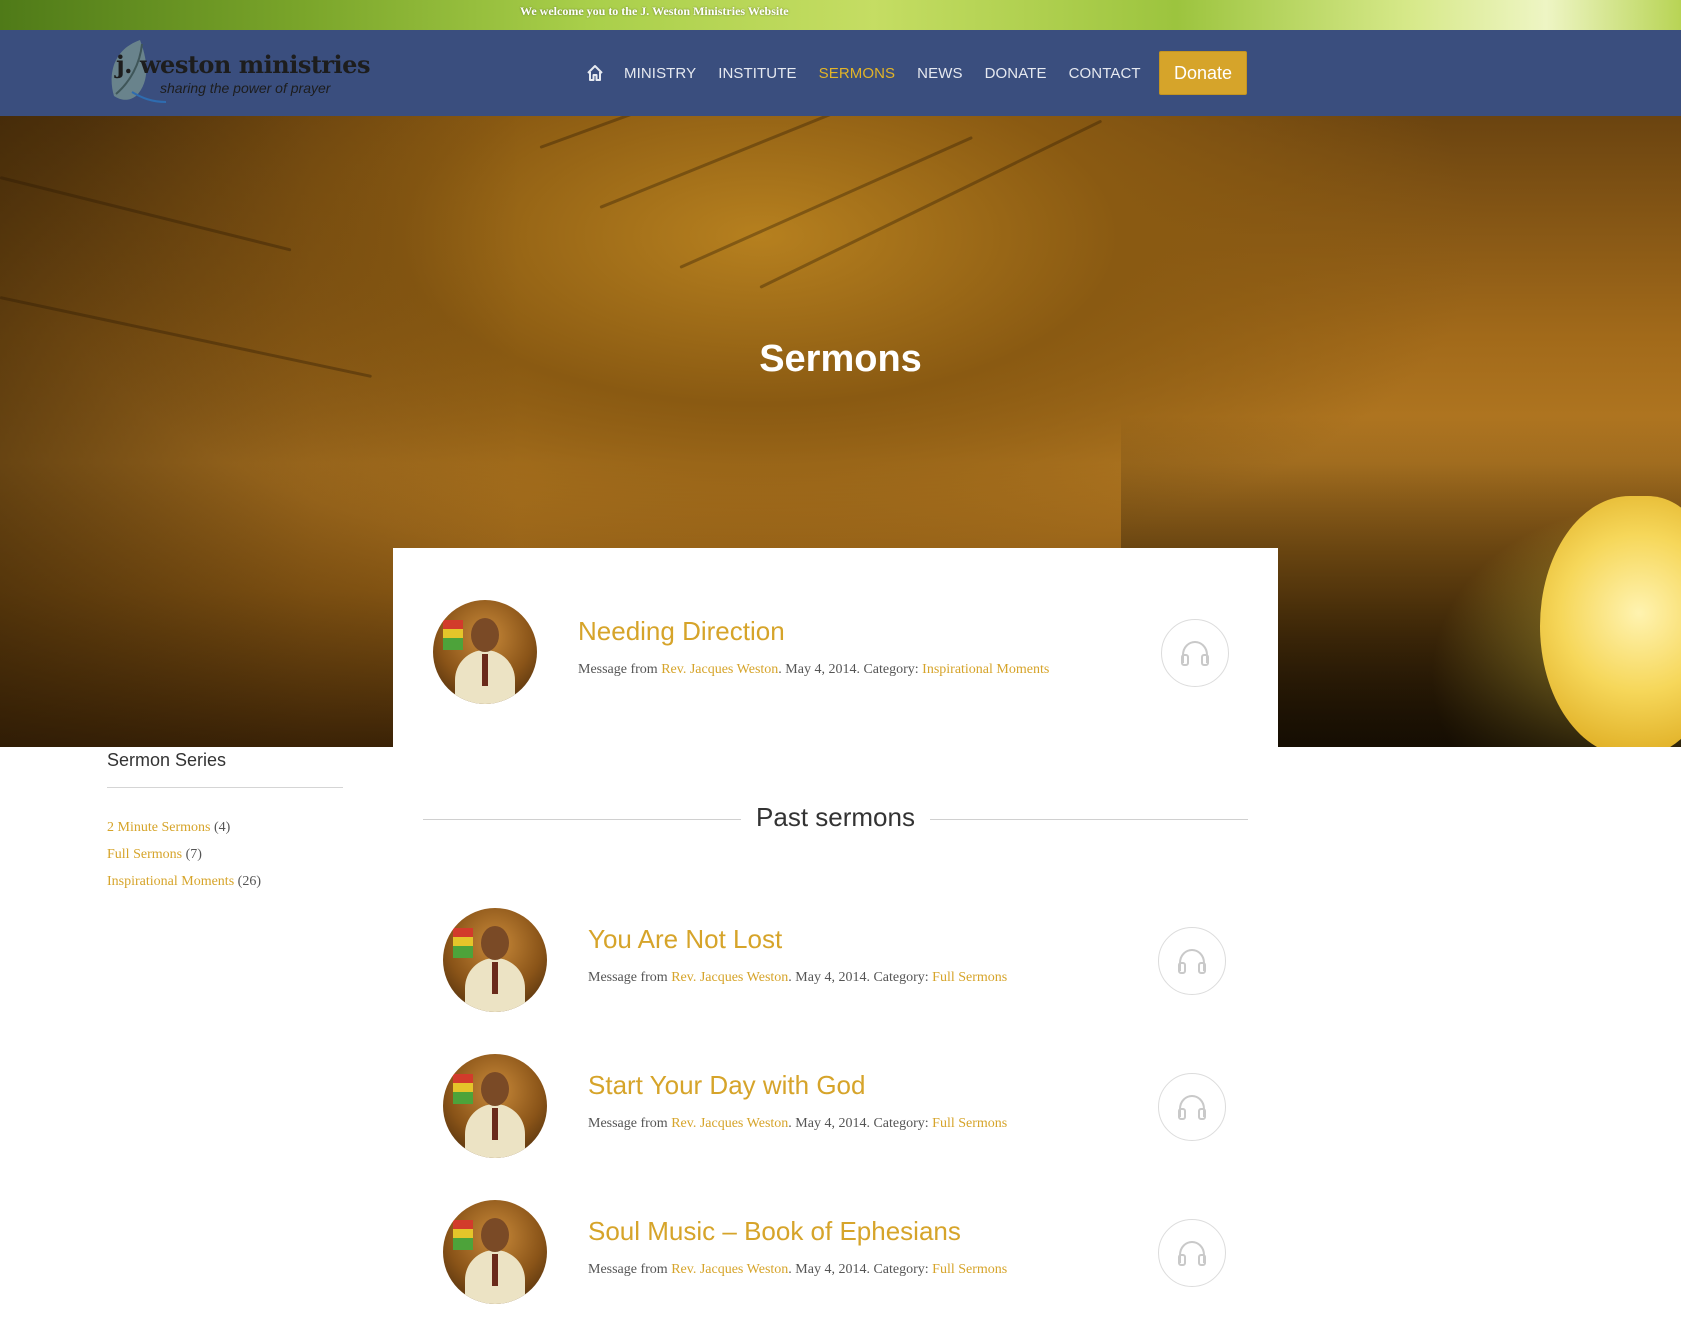 Image resolution: width=1681 pixels, height=1340 pixels. I want to click on sermon-title: You Are Not Lost, so click(685, 939).